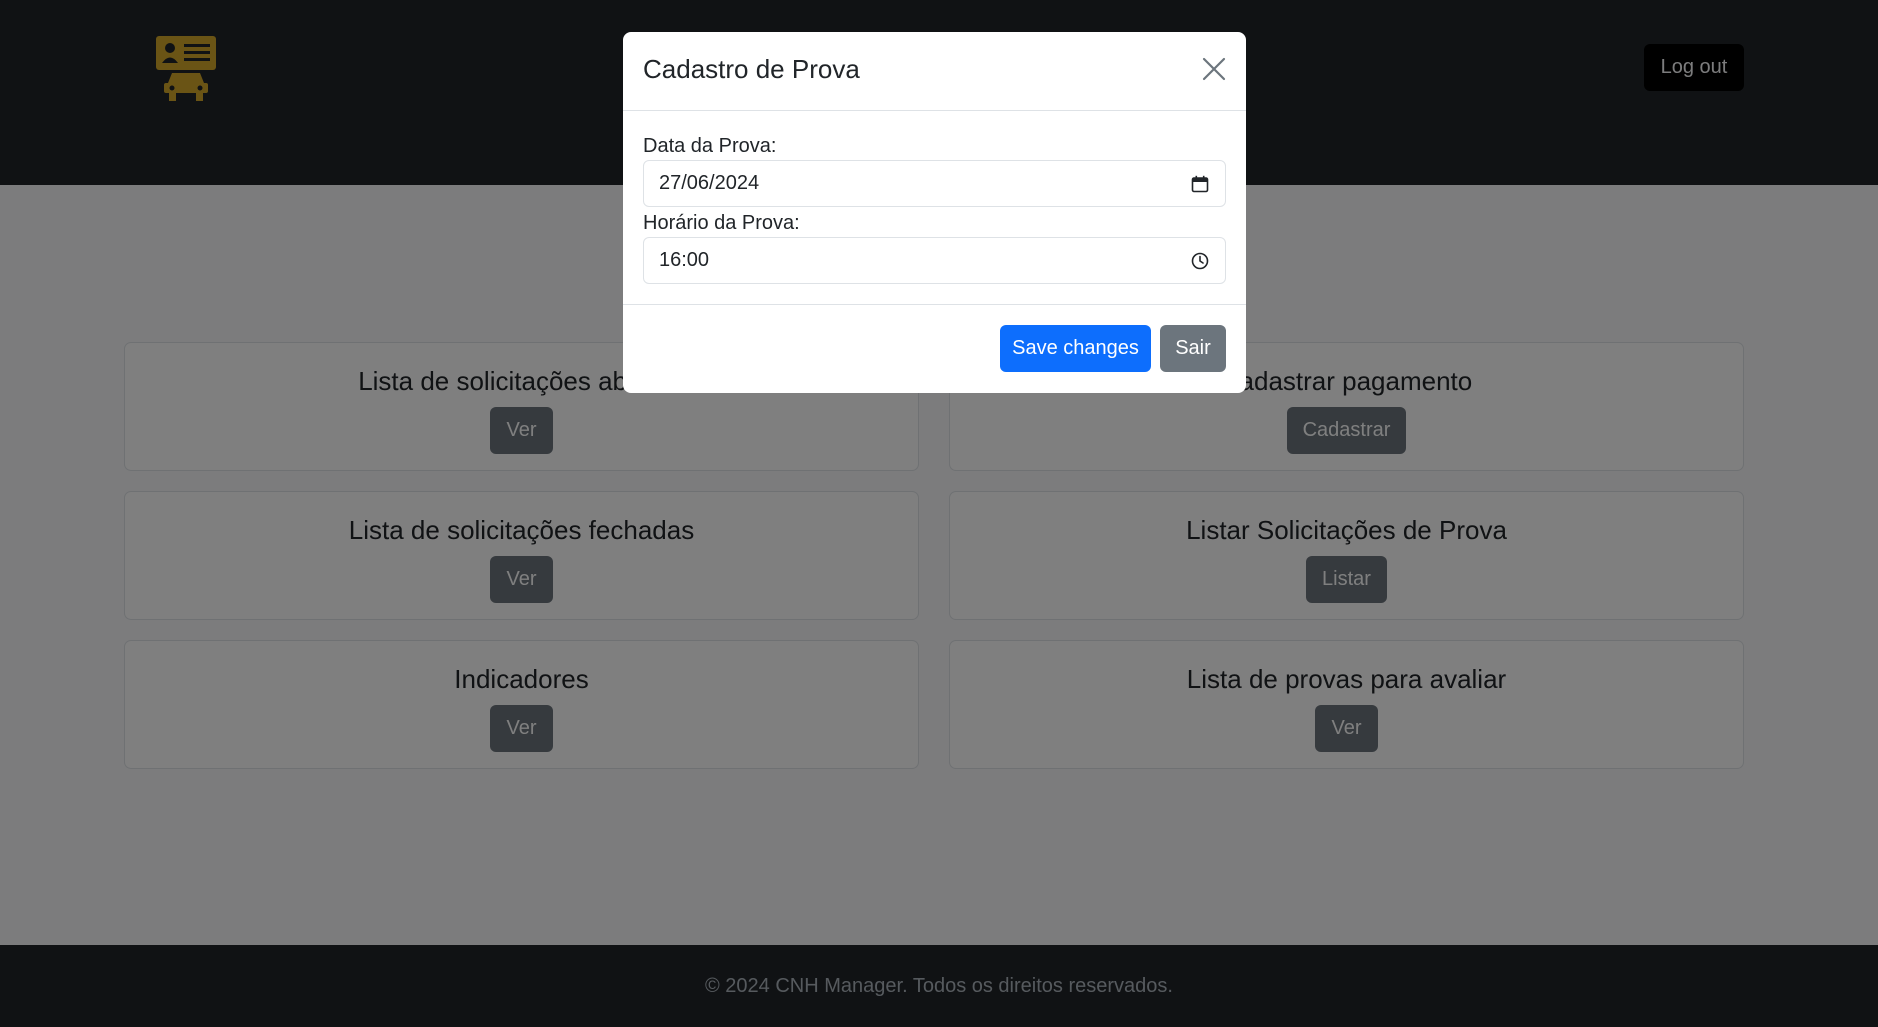  I want to click on calendar-icon, so click(1200, 184).